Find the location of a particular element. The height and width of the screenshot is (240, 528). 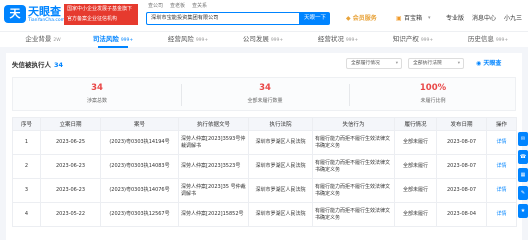

tab-history: 历史信息 999+ is located at coordinates (488, 40).